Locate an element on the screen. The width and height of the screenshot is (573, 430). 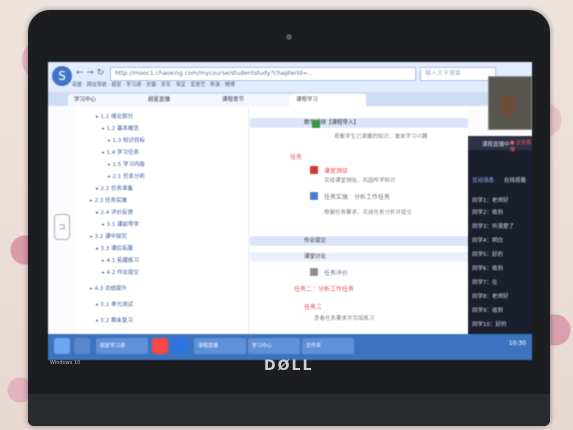
chat-message: 同学5：好的 is located at coordinates (487, 255).